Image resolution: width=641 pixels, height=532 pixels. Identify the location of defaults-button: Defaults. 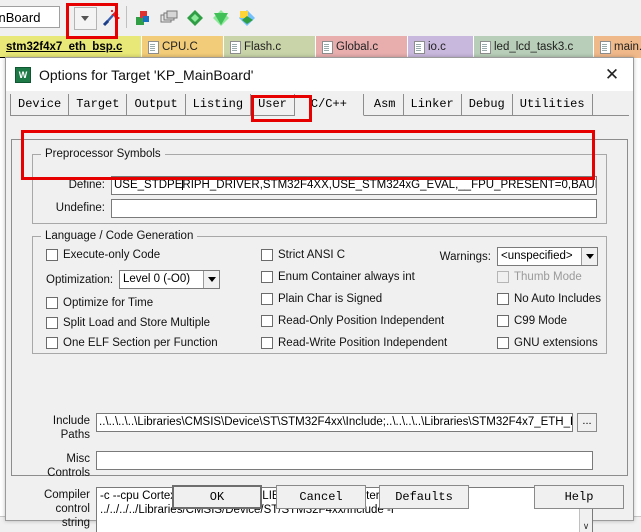
(424, 497).